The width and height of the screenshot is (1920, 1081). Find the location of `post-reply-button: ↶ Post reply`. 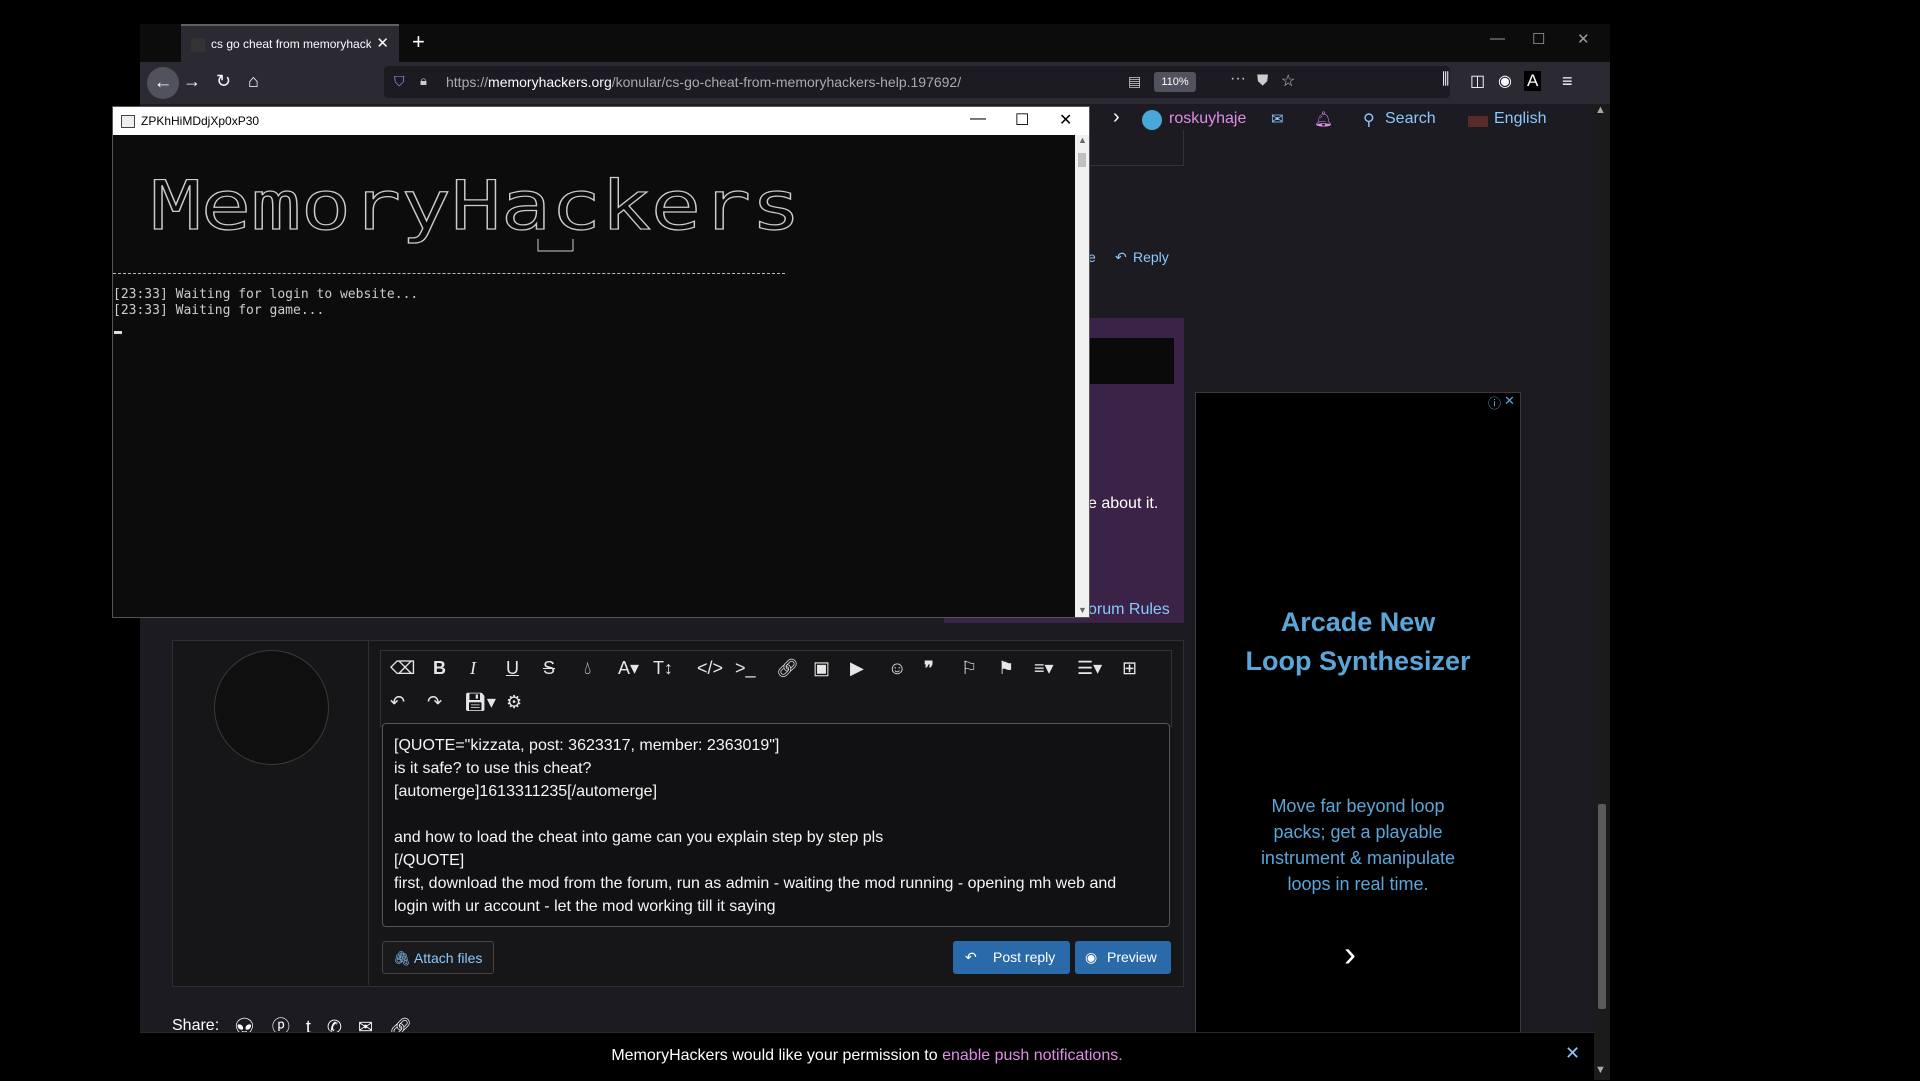

post-reply-button: ↶ Post reply is located at coordinates (1011, 957).